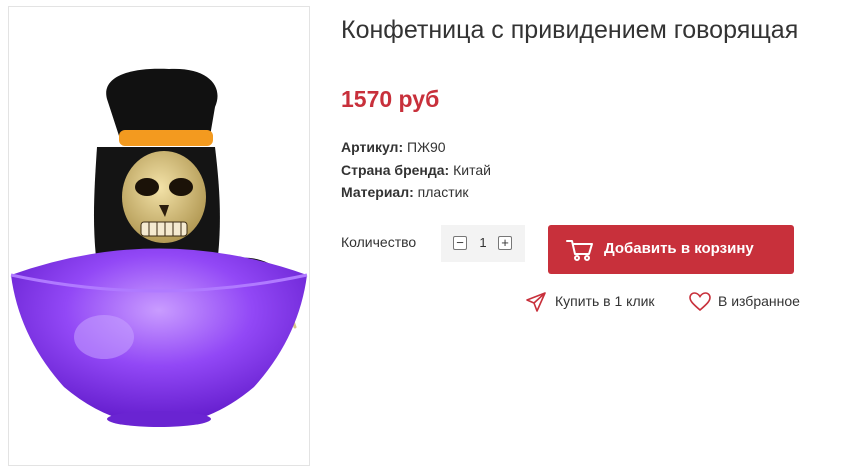 The image size is (858, 475). I want to click on property-row: Артикул: ПЖ90, so click(416, 147).